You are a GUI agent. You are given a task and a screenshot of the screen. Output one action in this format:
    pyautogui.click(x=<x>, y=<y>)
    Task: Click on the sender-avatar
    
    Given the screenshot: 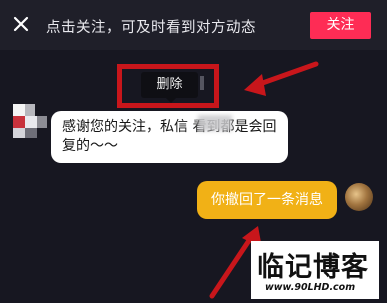 What is the action you would take?
    pyautogui.click(x=30, y=121)
    